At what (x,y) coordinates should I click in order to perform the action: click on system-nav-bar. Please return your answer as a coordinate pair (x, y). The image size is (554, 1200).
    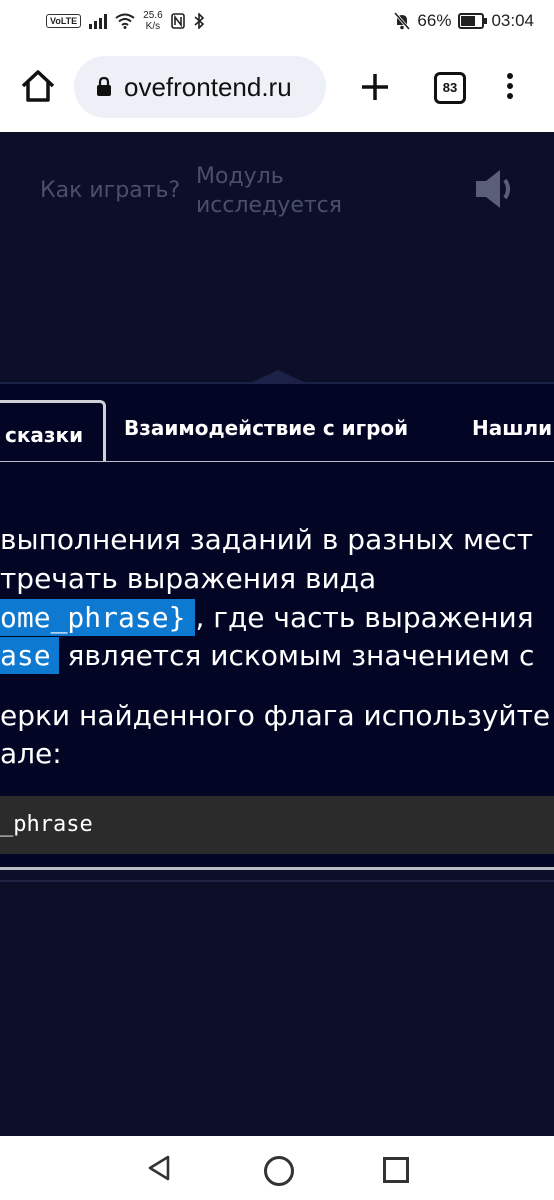
    Looking at the image, I should click on (277, 1168).